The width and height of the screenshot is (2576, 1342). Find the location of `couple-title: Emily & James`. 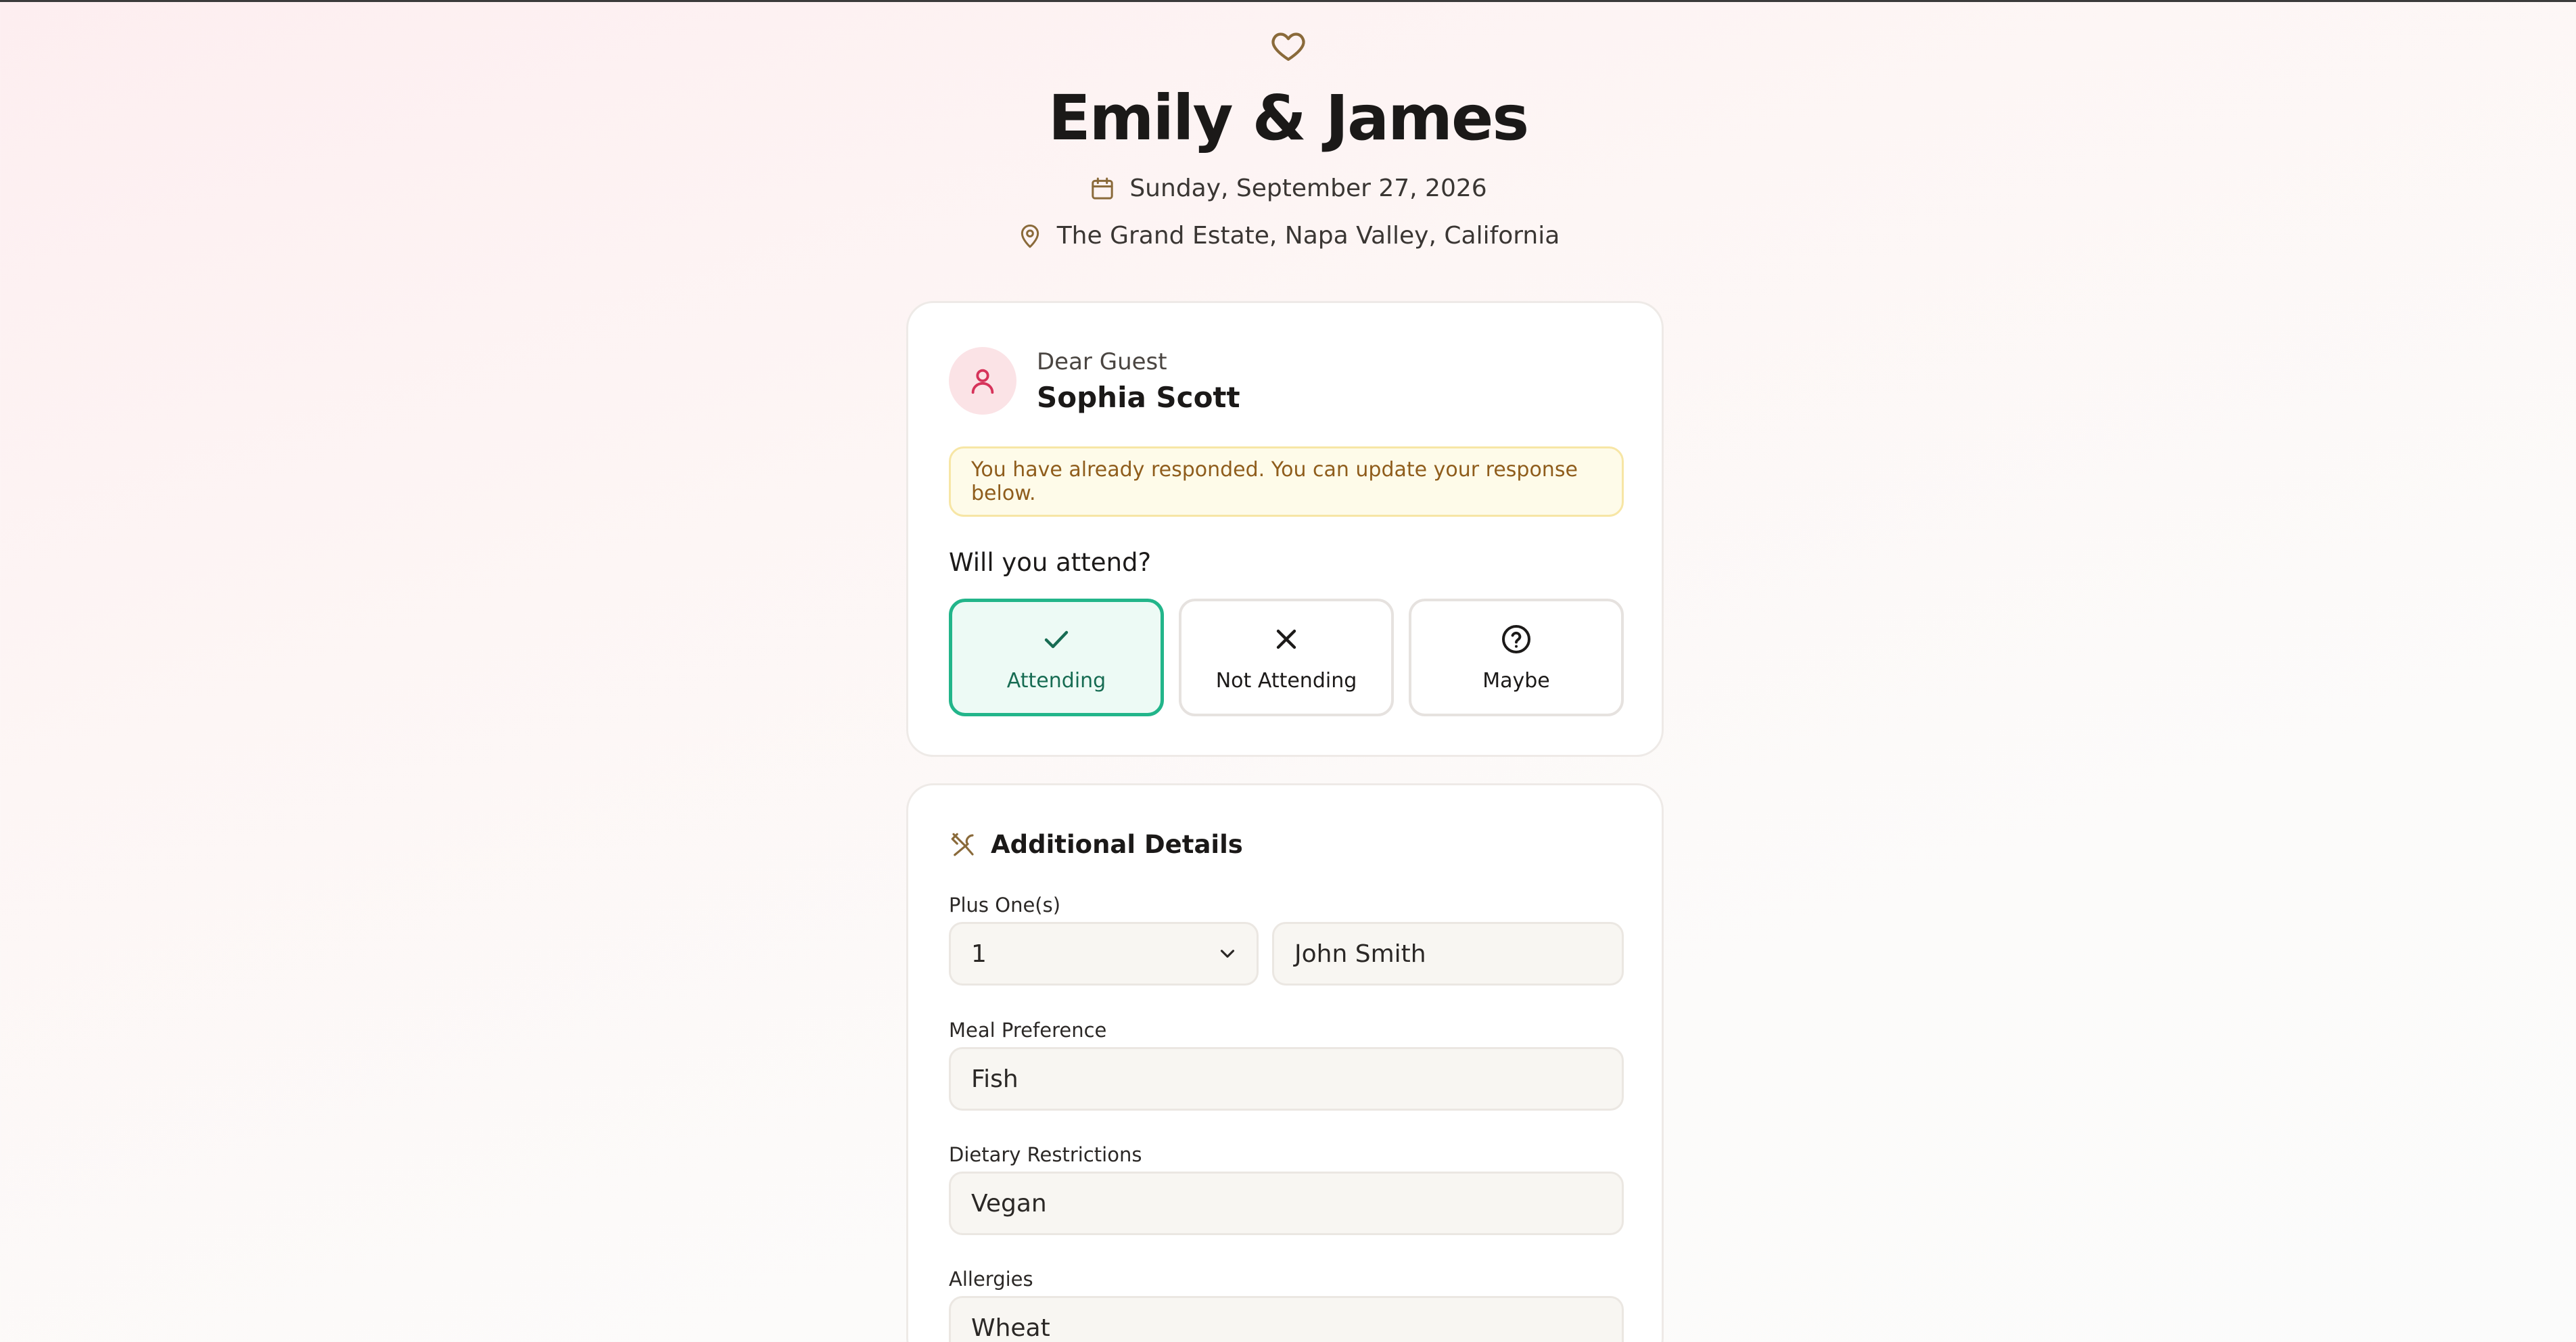

couple-title: Emily & James is located at coordinates (1288, 118).